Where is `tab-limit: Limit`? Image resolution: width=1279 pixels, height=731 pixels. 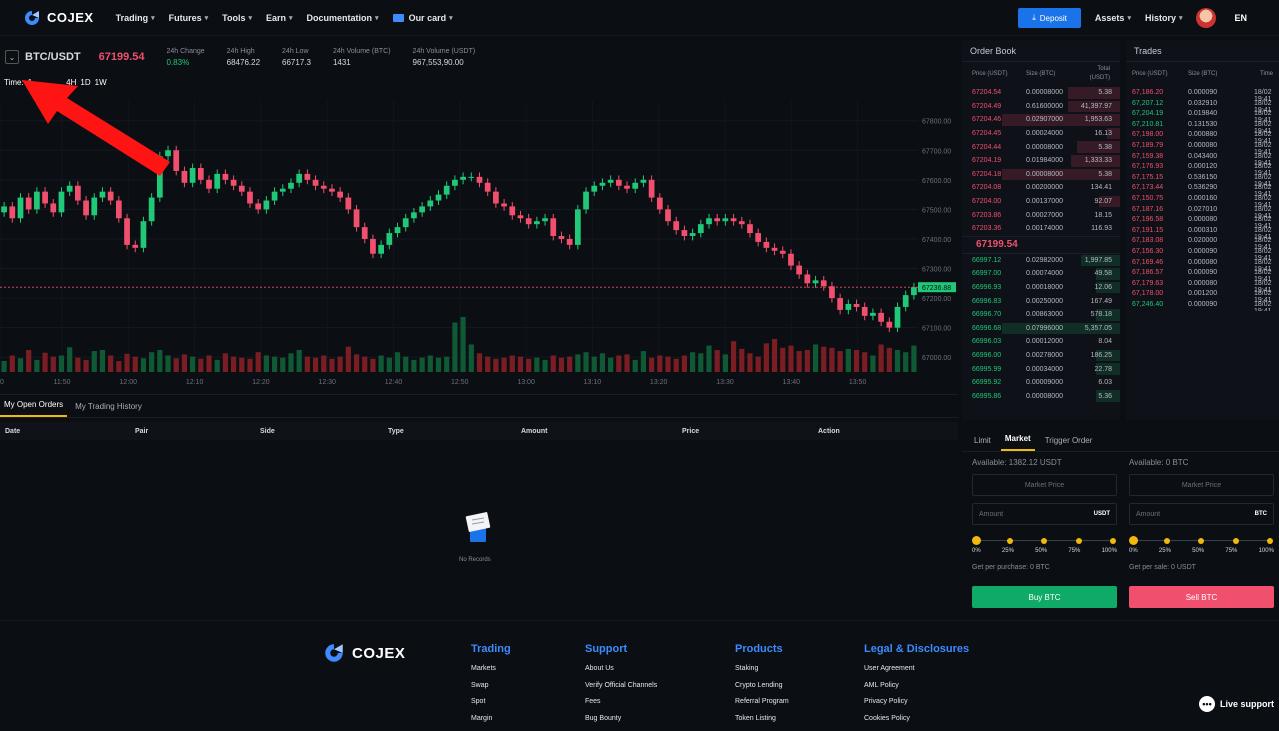
tab-limit: Limit is located at coordinates (982, 443).